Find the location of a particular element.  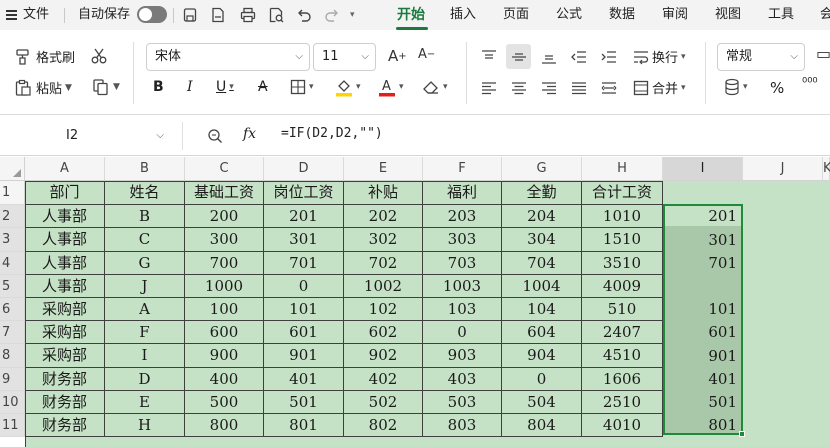

zoom-search-icon is located at coordinates (215, 136).